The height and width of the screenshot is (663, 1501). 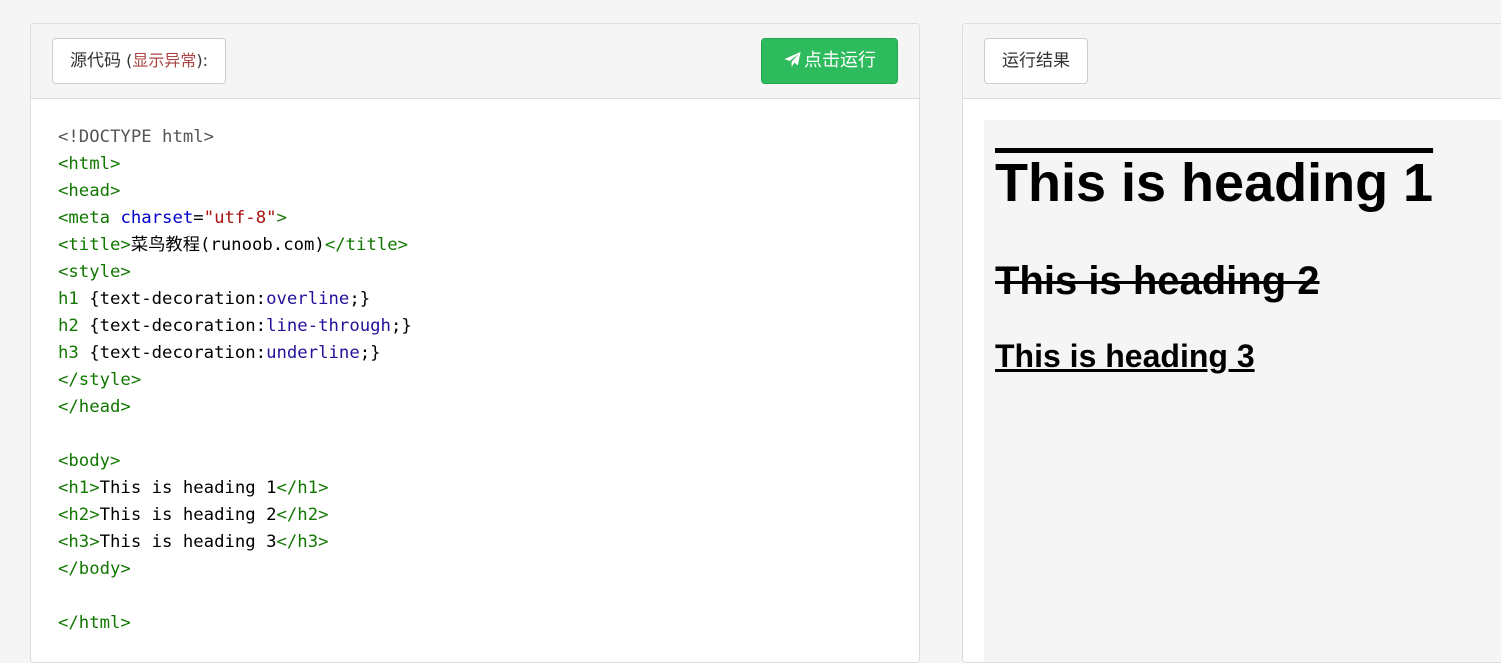 What do you see at coordinates (164, 60) in the screenshot?
I see `show-error-link: 显示异常` at bounding box center [164, 60].